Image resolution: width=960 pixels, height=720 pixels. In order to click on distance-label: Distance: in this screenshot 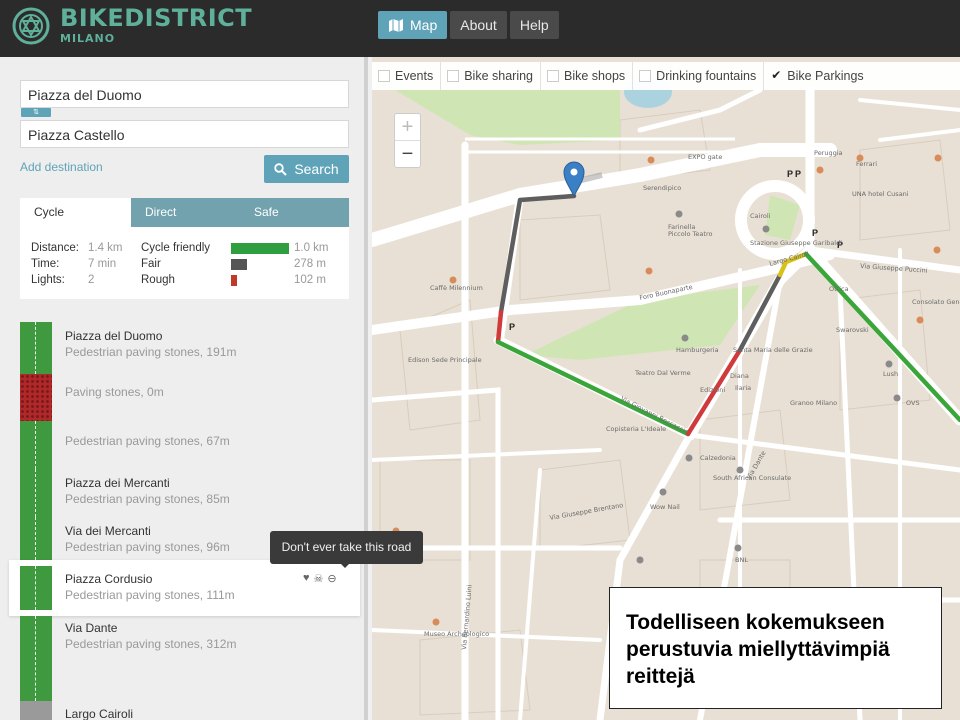, I will do `click(55, 248)`.